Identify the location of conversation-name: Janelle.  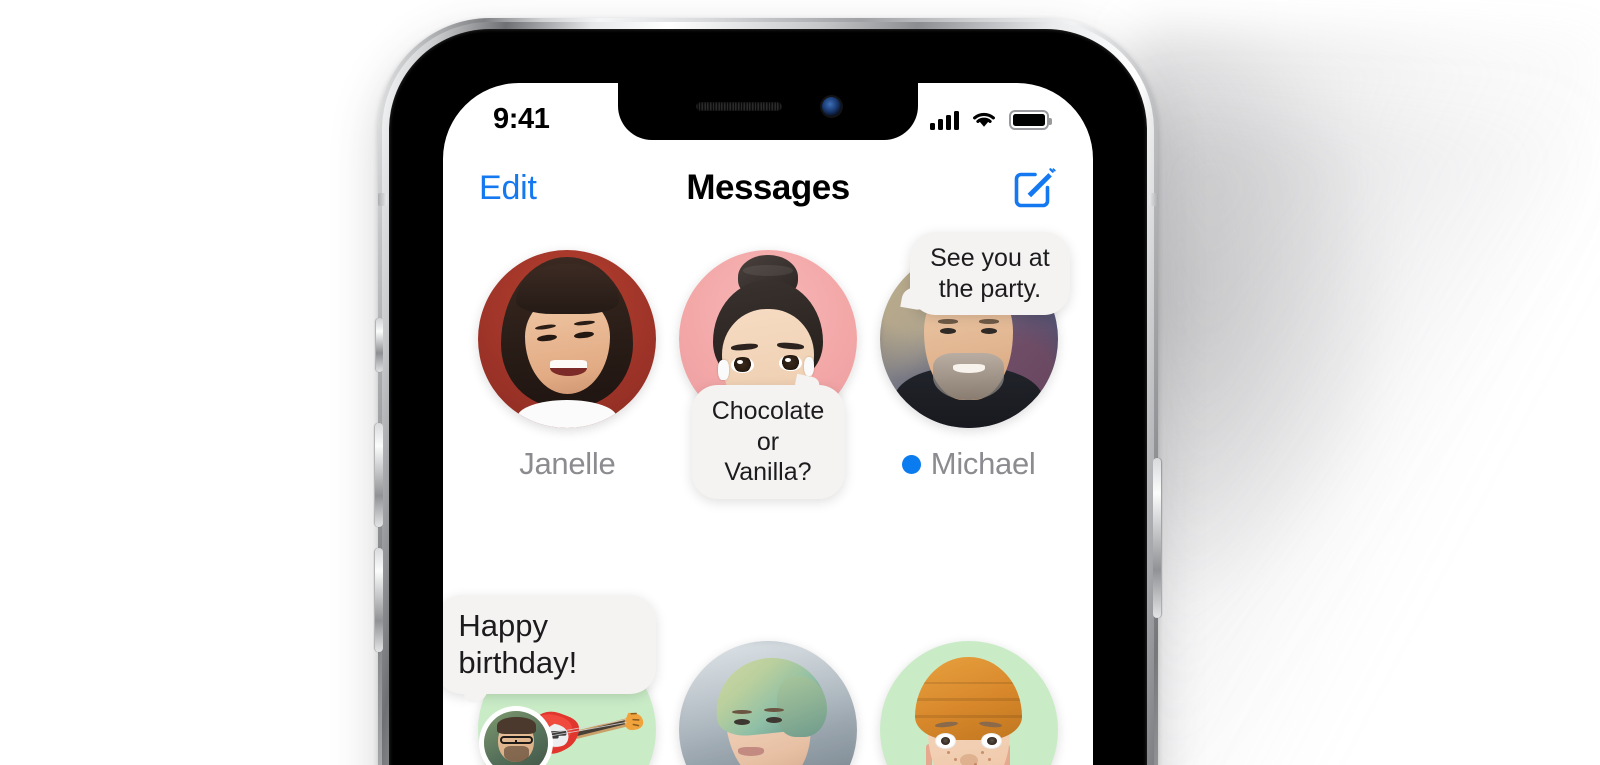
(567, 463).